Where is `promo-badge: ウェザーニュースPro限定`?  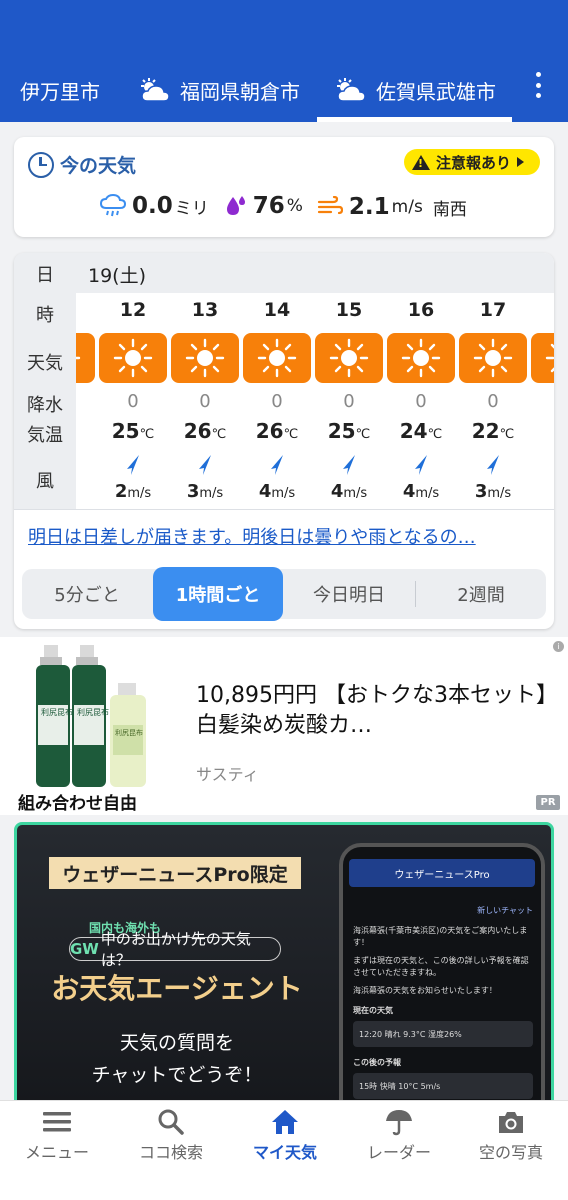
promo-badge: ウェザーニュースPro限定 is located at coordinates (175, 873).